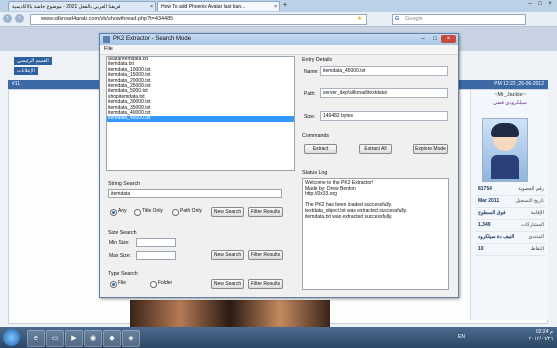 This screenshot has width=557, height=348. Describe the element at coordinates (511, 202) in the screenshot. I see `stat-row: Mar 2011 تاريخ التسجيل` at that location.